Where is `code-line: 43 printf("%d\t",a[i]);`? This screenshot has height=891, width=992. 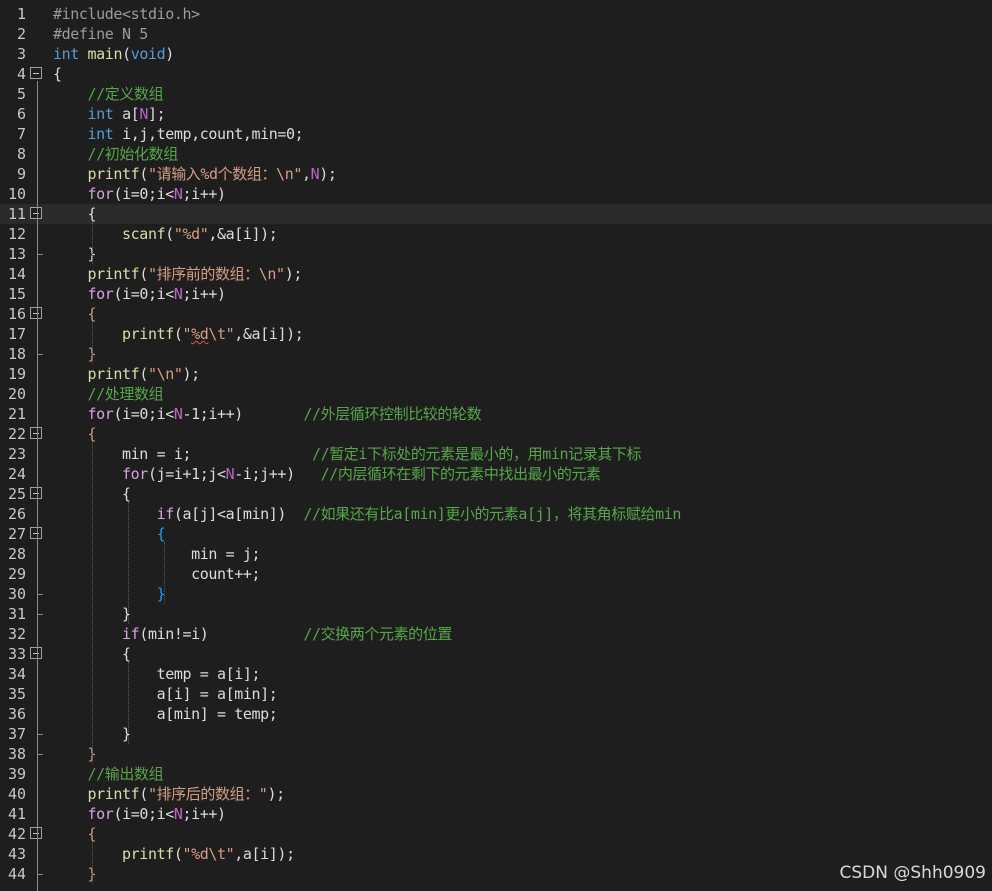
code-line: 43 printf("%d\t",a[i]); is located at coordinates (496, 854).